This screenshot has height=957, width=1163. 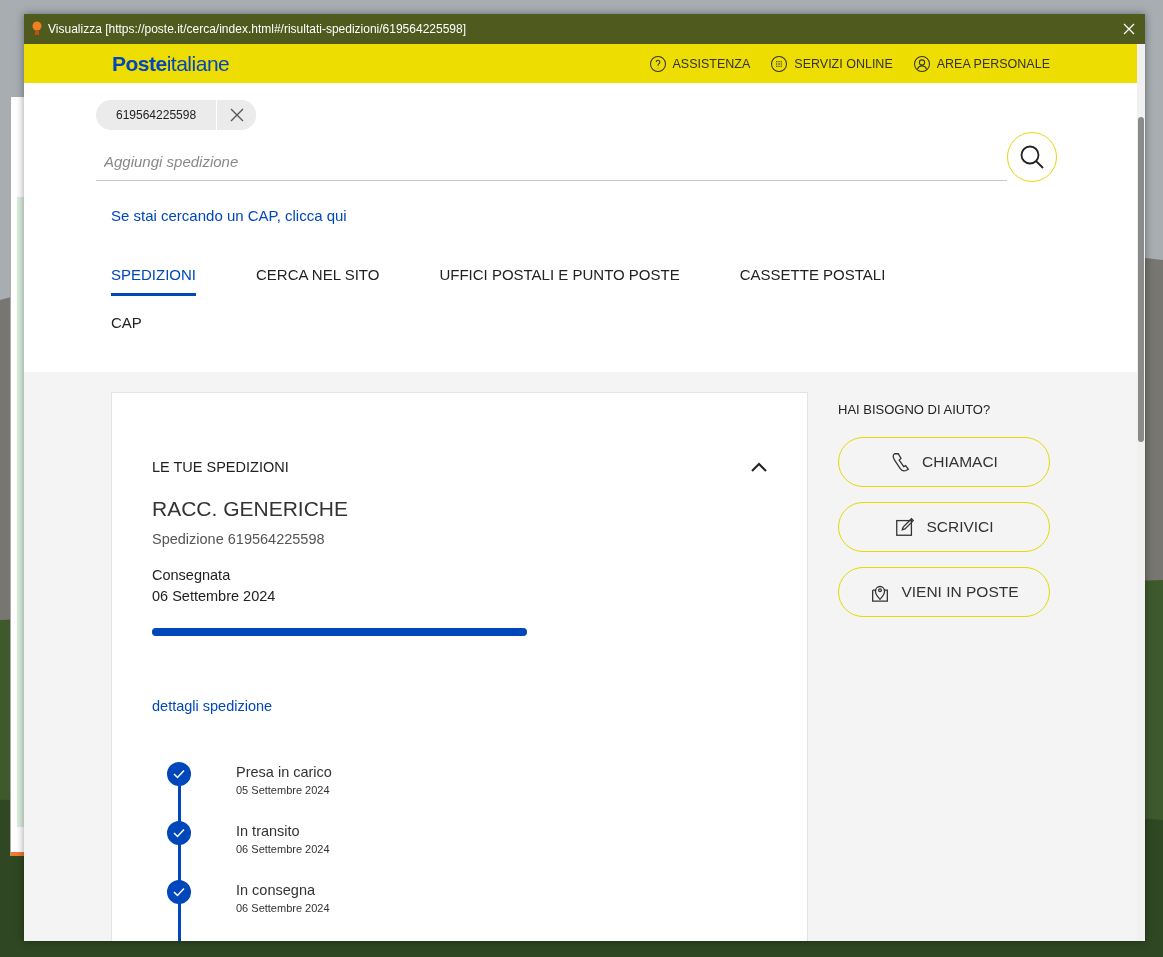 What do you see at coordinates (192, 575) in the screenshot?
I see `shipment-status: Consegnata` at bounding box center [192, 575].